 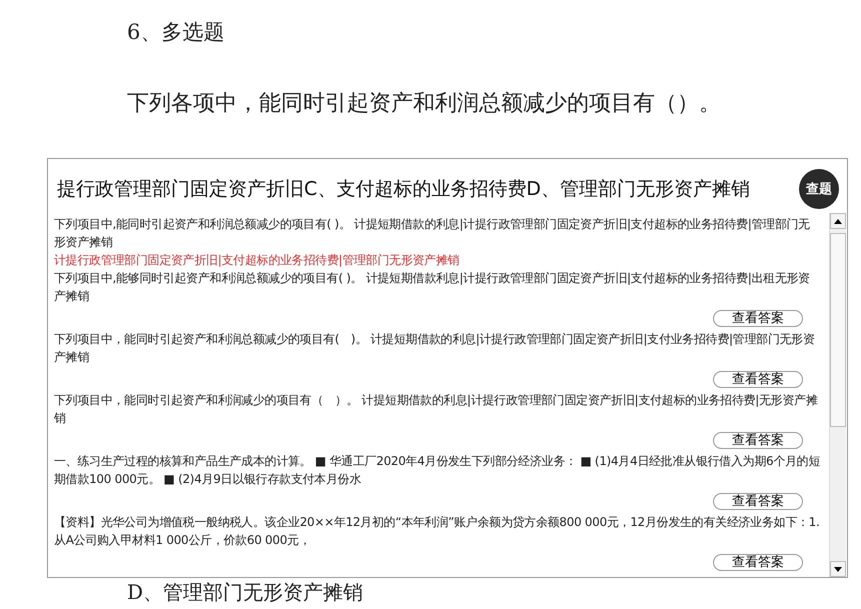 What do you see at coordinates (424, 104) in the screenshot?
I see `question-text: 下列各项中，能同时引起资产和利润总额减少的项目有（）。` at bounding box center [424, 104].